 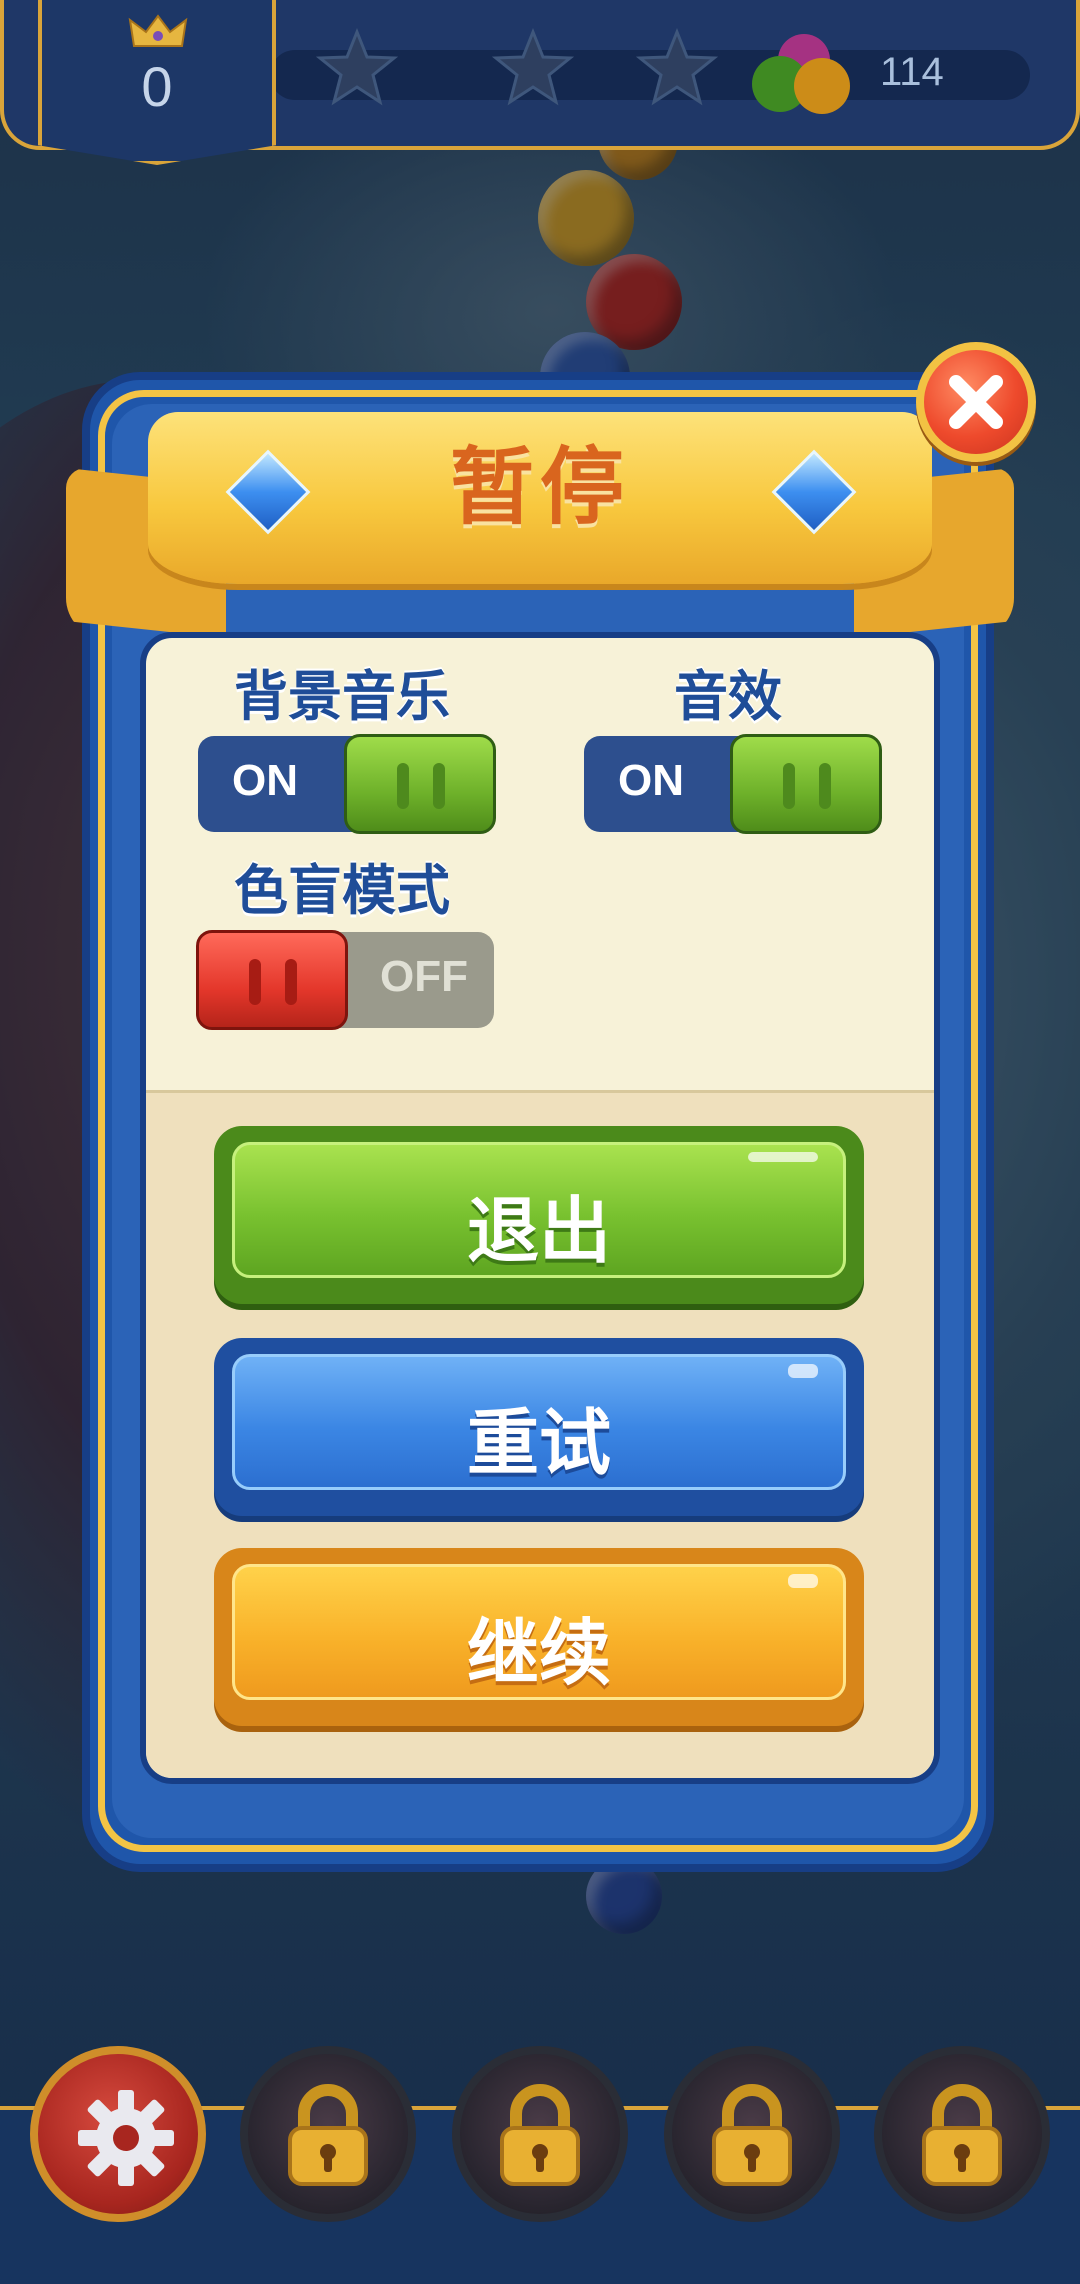 I want to click on close-icon, so click(x=976, y=402).